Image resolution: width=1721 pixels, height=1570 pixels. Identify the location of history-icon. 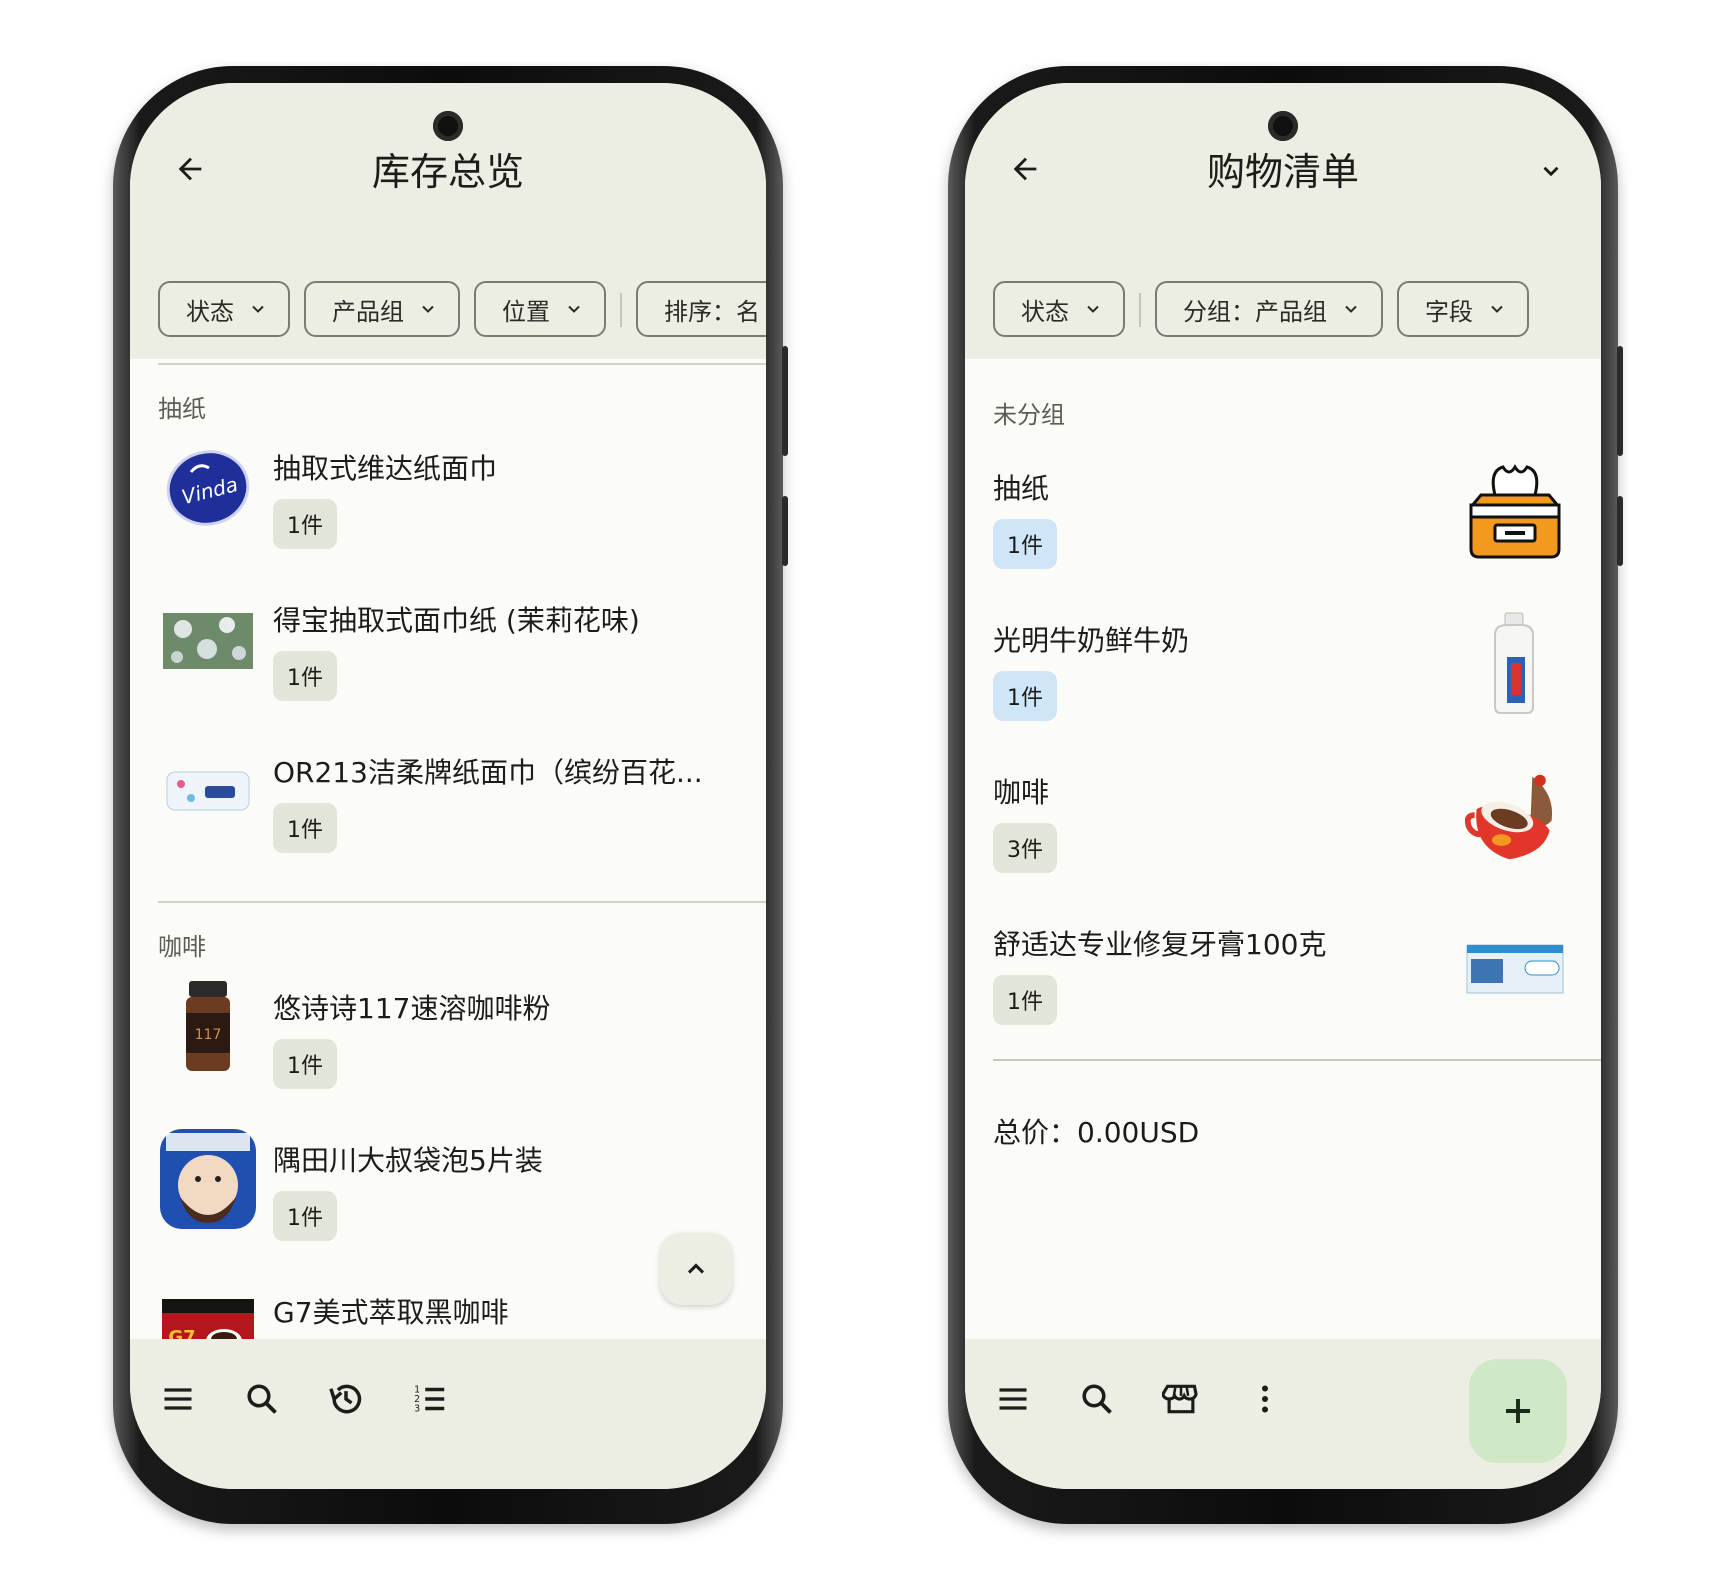
(345, 1399).